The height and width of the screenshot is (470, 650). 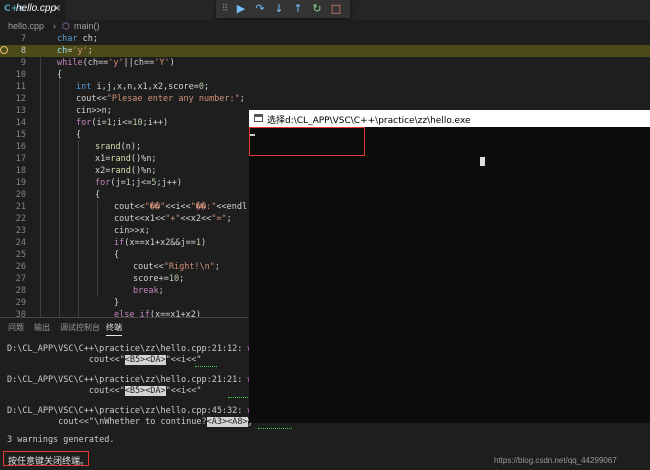 I want to click on tab-problems: 问题, so click(x=16, y=327).